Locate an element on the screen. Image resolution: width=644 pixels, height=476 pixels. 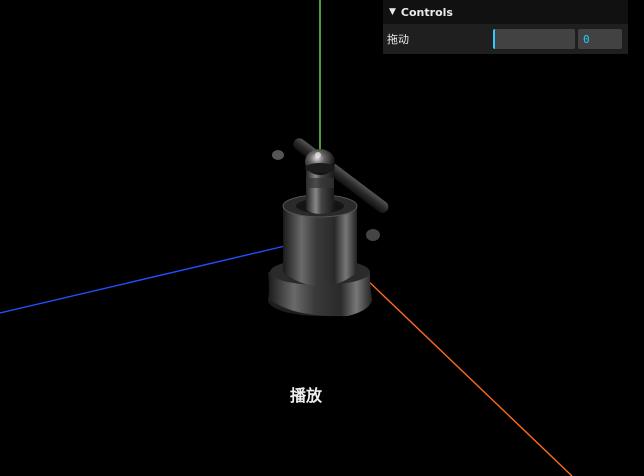
drag-label: 拖动 is located at coordinates (398, 39).